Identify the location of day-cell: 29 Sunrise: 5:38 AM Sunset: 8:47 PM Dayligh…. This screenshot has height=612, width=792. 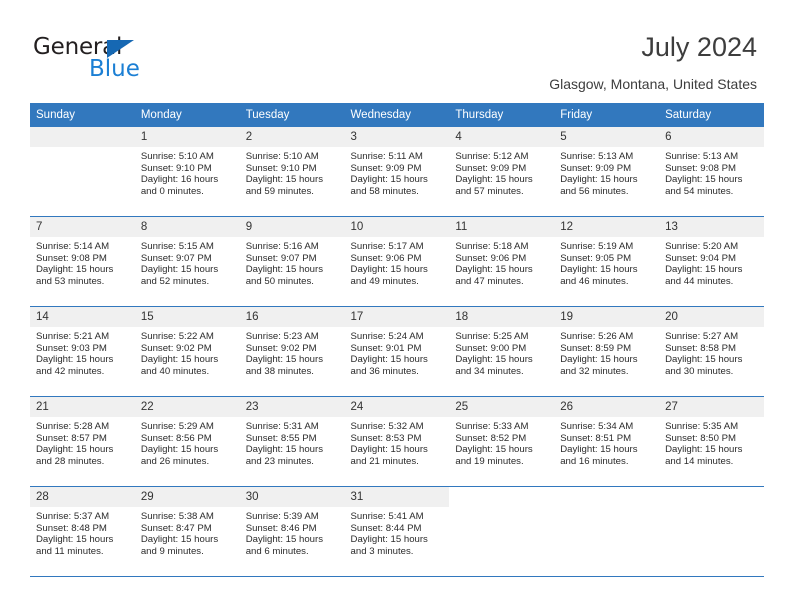
(187, 531).